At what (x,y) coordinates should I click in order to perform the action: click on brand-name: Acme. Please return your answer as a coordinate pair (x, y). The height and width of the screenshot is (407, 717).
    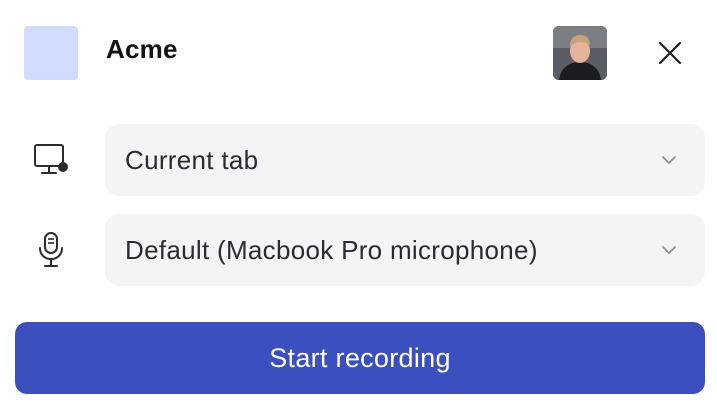
    Looking at the image, I should click on (142, 49).